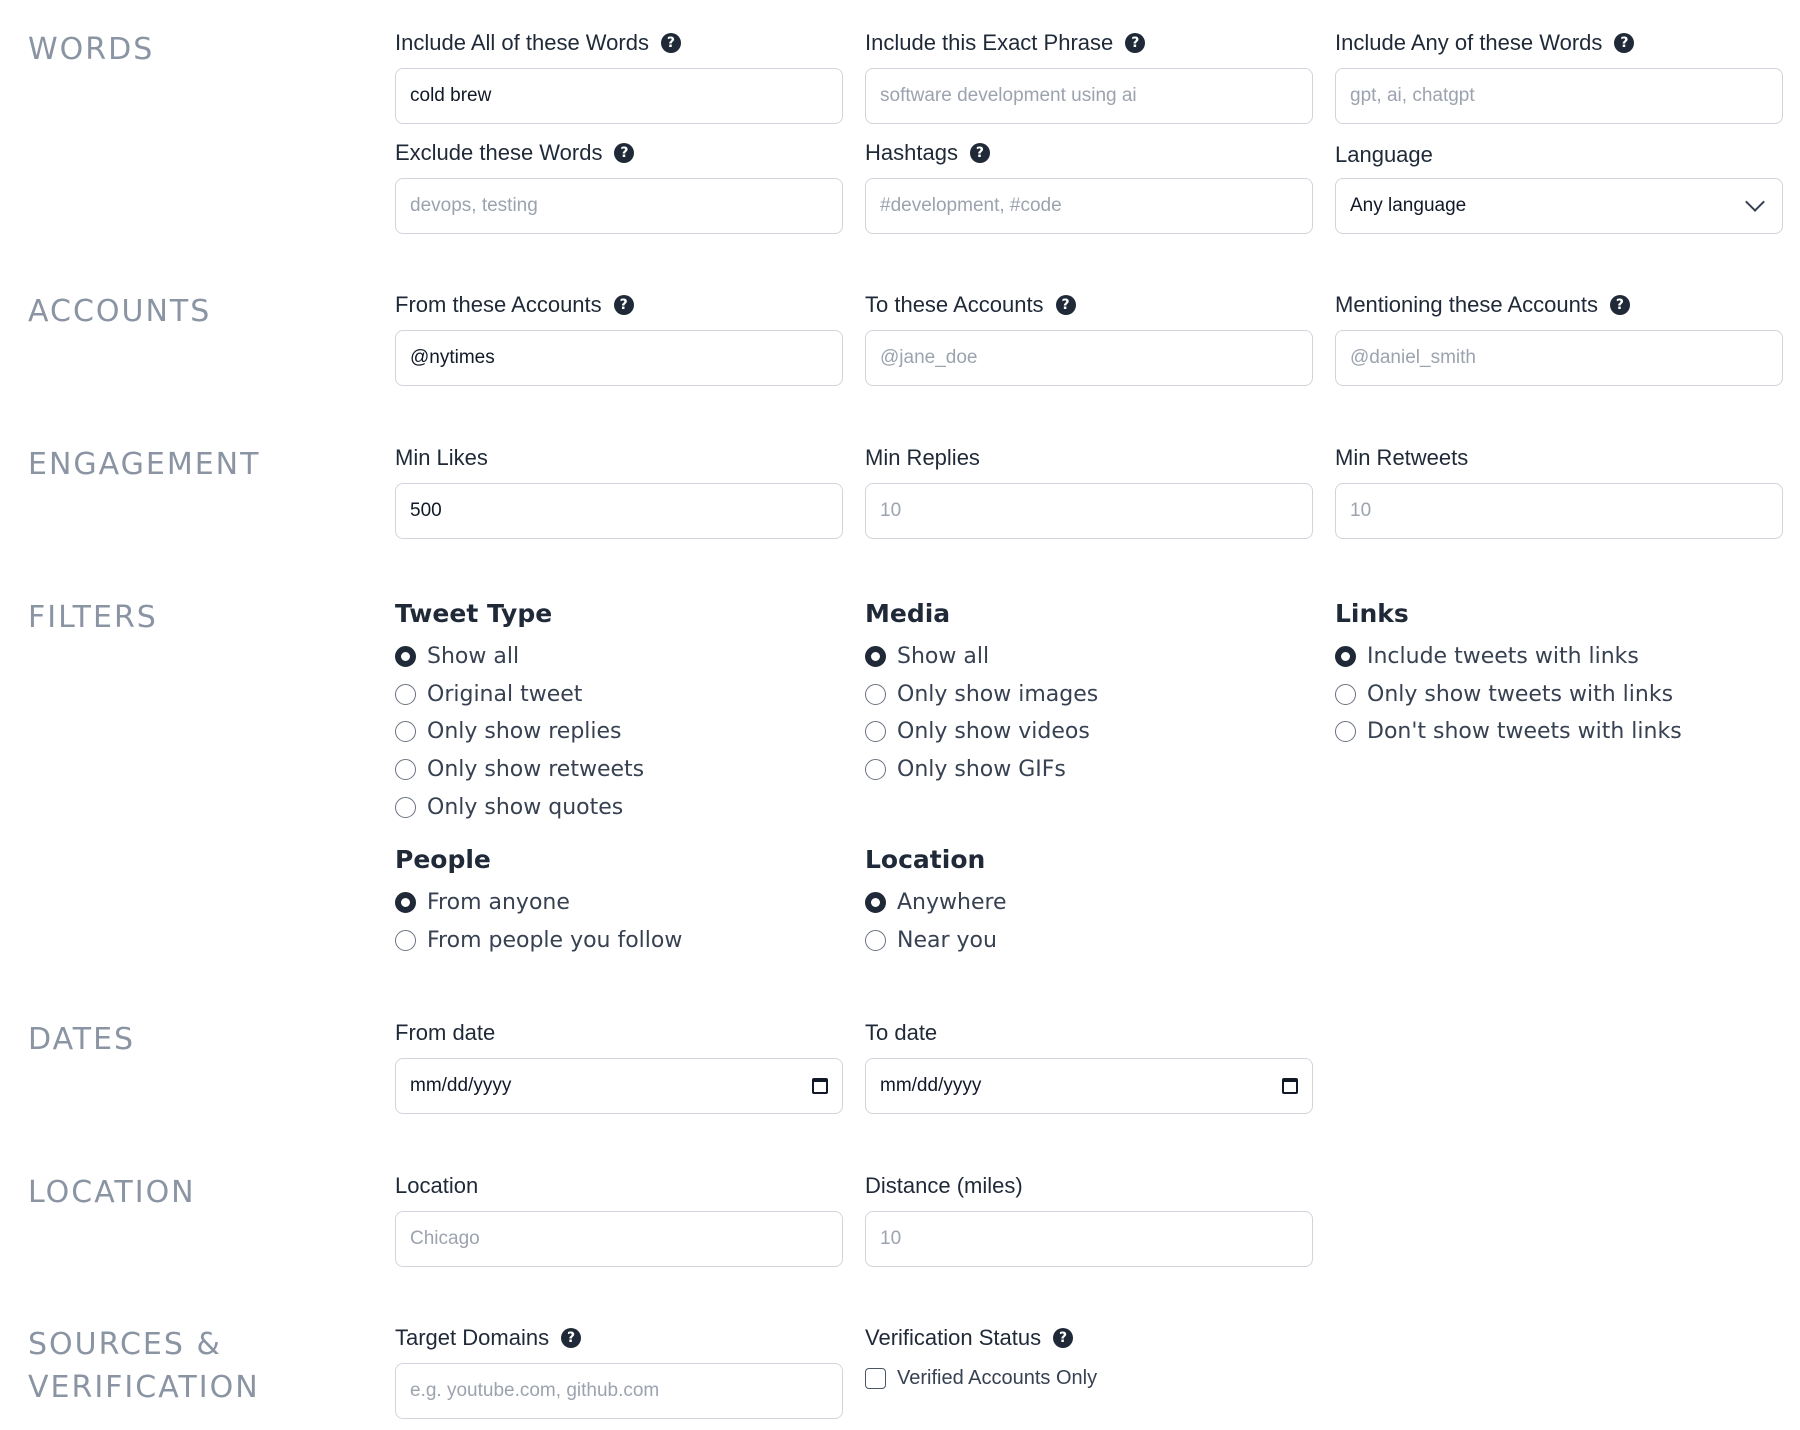 This screenshot has height=1430, width=1800. I want to click on checkbox-box, so click(875, 1378).